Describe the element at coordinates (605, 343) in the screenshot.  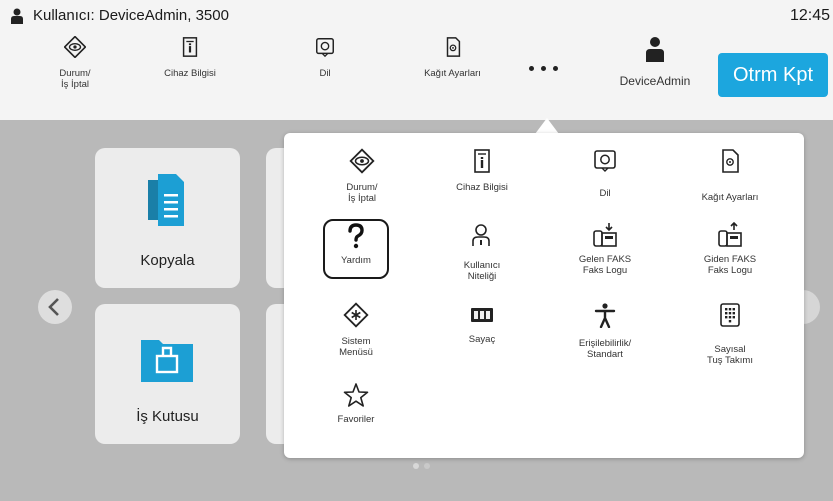
I see `menu-item-label: Erişilebilirlik/` at that location.